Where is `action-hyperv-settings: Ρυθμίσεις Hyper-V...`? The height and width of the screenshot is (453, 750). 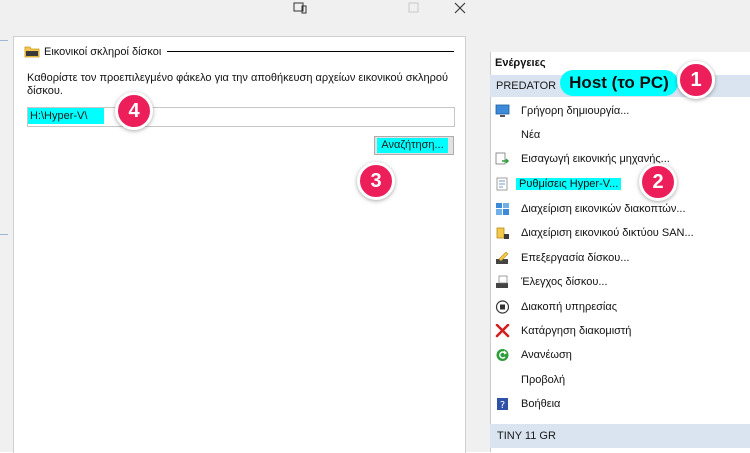 action-hyperv-settings: Ρυθμίσεις Hyper-V... is located at coordinates (617, 184).